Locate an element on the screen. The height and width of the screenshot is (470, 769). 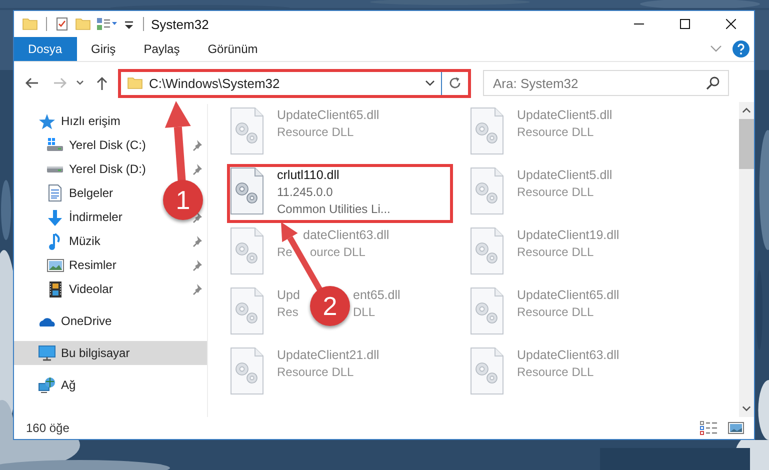
scrollbar is located at coordinates (746, 259).